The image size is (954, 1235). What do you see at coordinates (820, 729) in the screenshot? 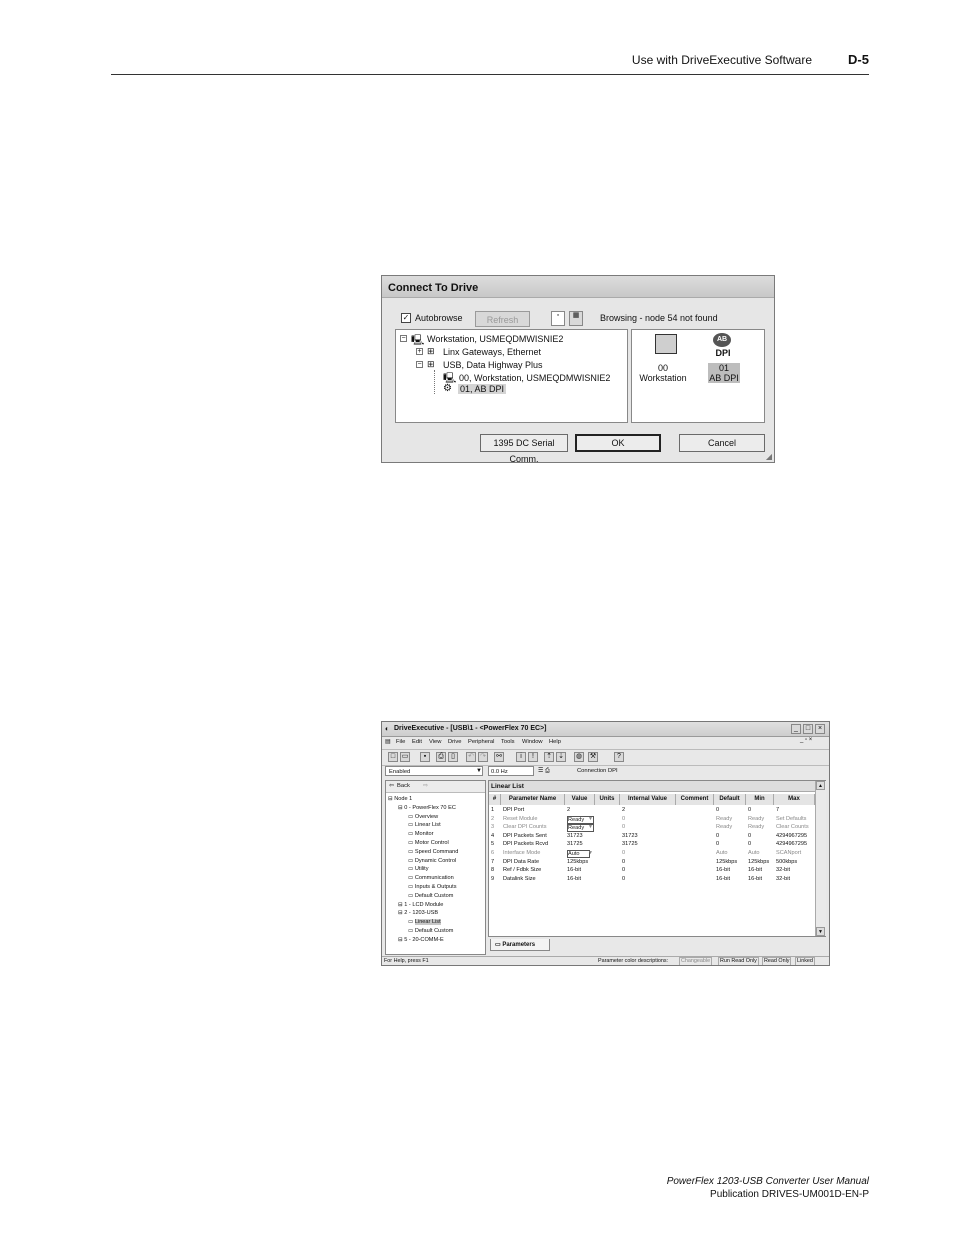
I see `close-icon: ×` at bounding box center [820, 729].